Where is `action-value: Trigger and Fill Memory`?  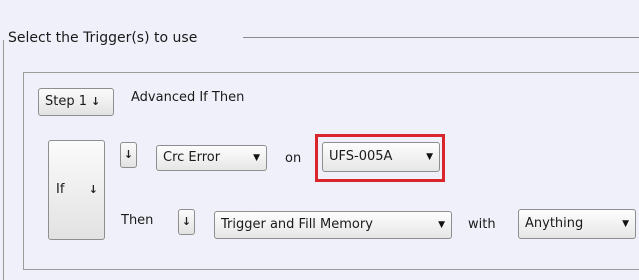 action-value: Trigger and Fill Memory is located at coordinates (297, 224).